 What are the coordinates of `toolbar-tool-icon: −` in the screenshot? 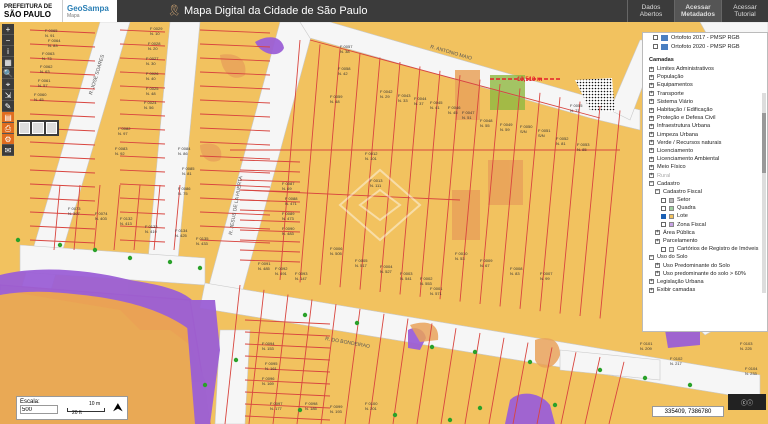 It's located at (8, 40).